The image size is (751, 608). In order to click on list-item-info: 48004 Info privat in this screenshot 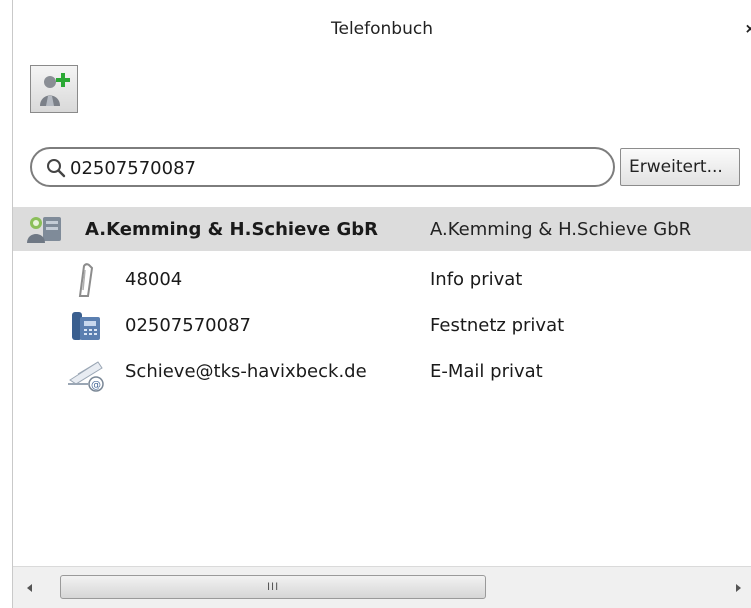, I will do `click(382, 280)`.